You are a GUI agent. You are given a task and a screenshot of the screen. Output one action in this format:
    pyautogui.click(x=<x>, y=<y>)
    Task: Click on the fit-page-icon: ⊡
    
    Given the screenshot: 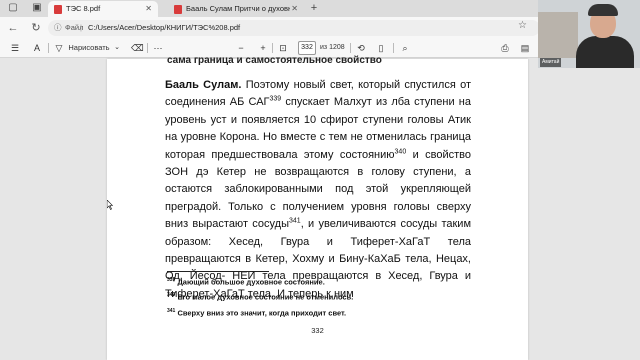 What is the action you would take?
    pyautogui.click(x=283, y=48)
    